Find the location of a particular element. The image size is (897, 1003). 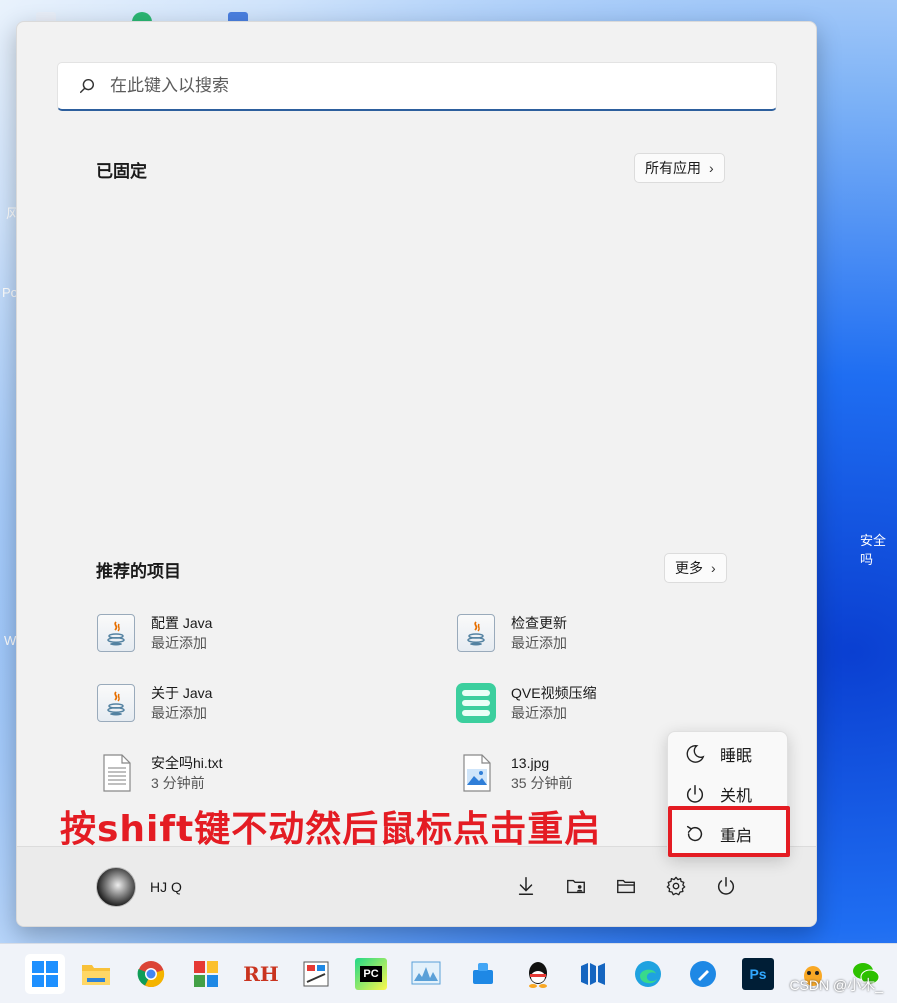

text-file-icon is located at coordinates (116, 773).